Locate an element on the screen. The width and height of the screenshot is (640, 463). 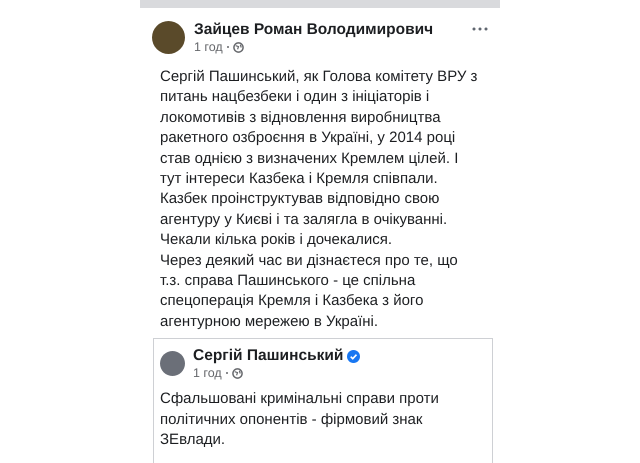
shared-post: Сергій Пашинський 1 год Сфальшовані кримінальні справи проти політичних опонентів - фірмовий знак ЗЕвлади. is located at coordinates (323, 400).